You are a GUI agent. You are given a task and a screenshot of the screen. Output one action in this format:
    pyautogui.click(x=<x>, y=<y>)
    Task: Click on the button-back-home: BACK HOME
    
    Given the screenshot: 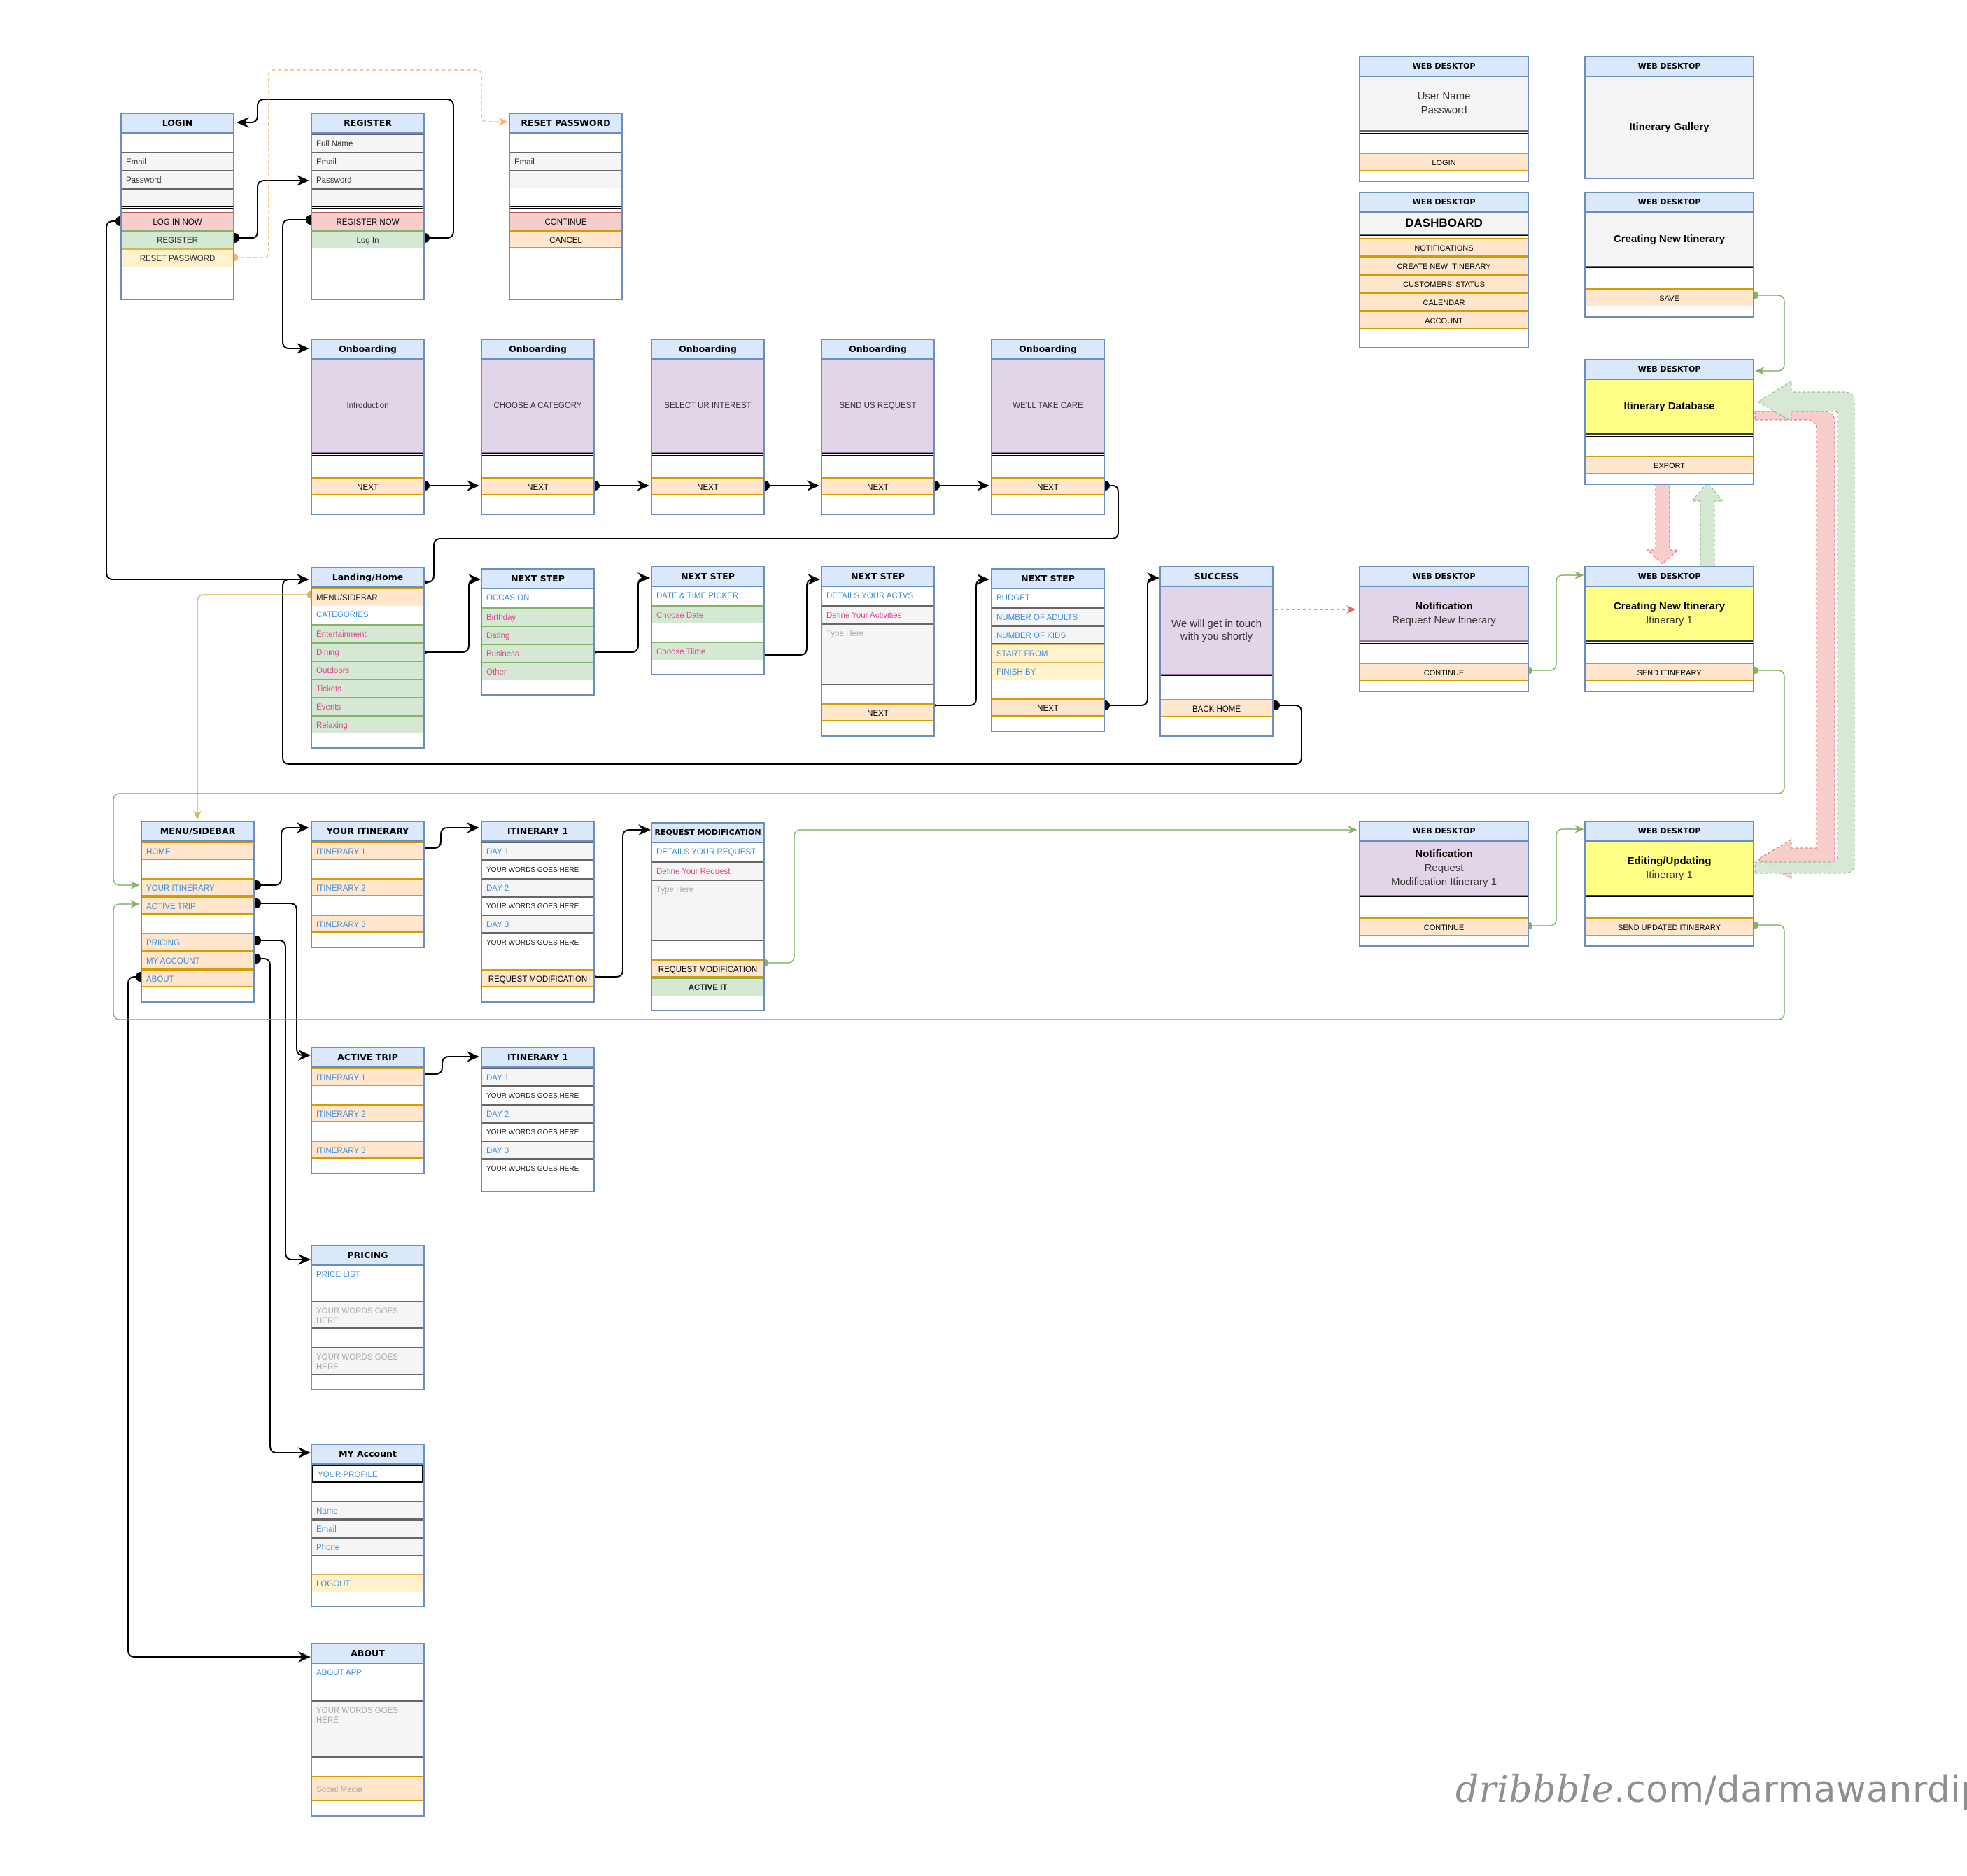 What is the action you would take?
    pyautogui.click(x=1216, y=708)
    